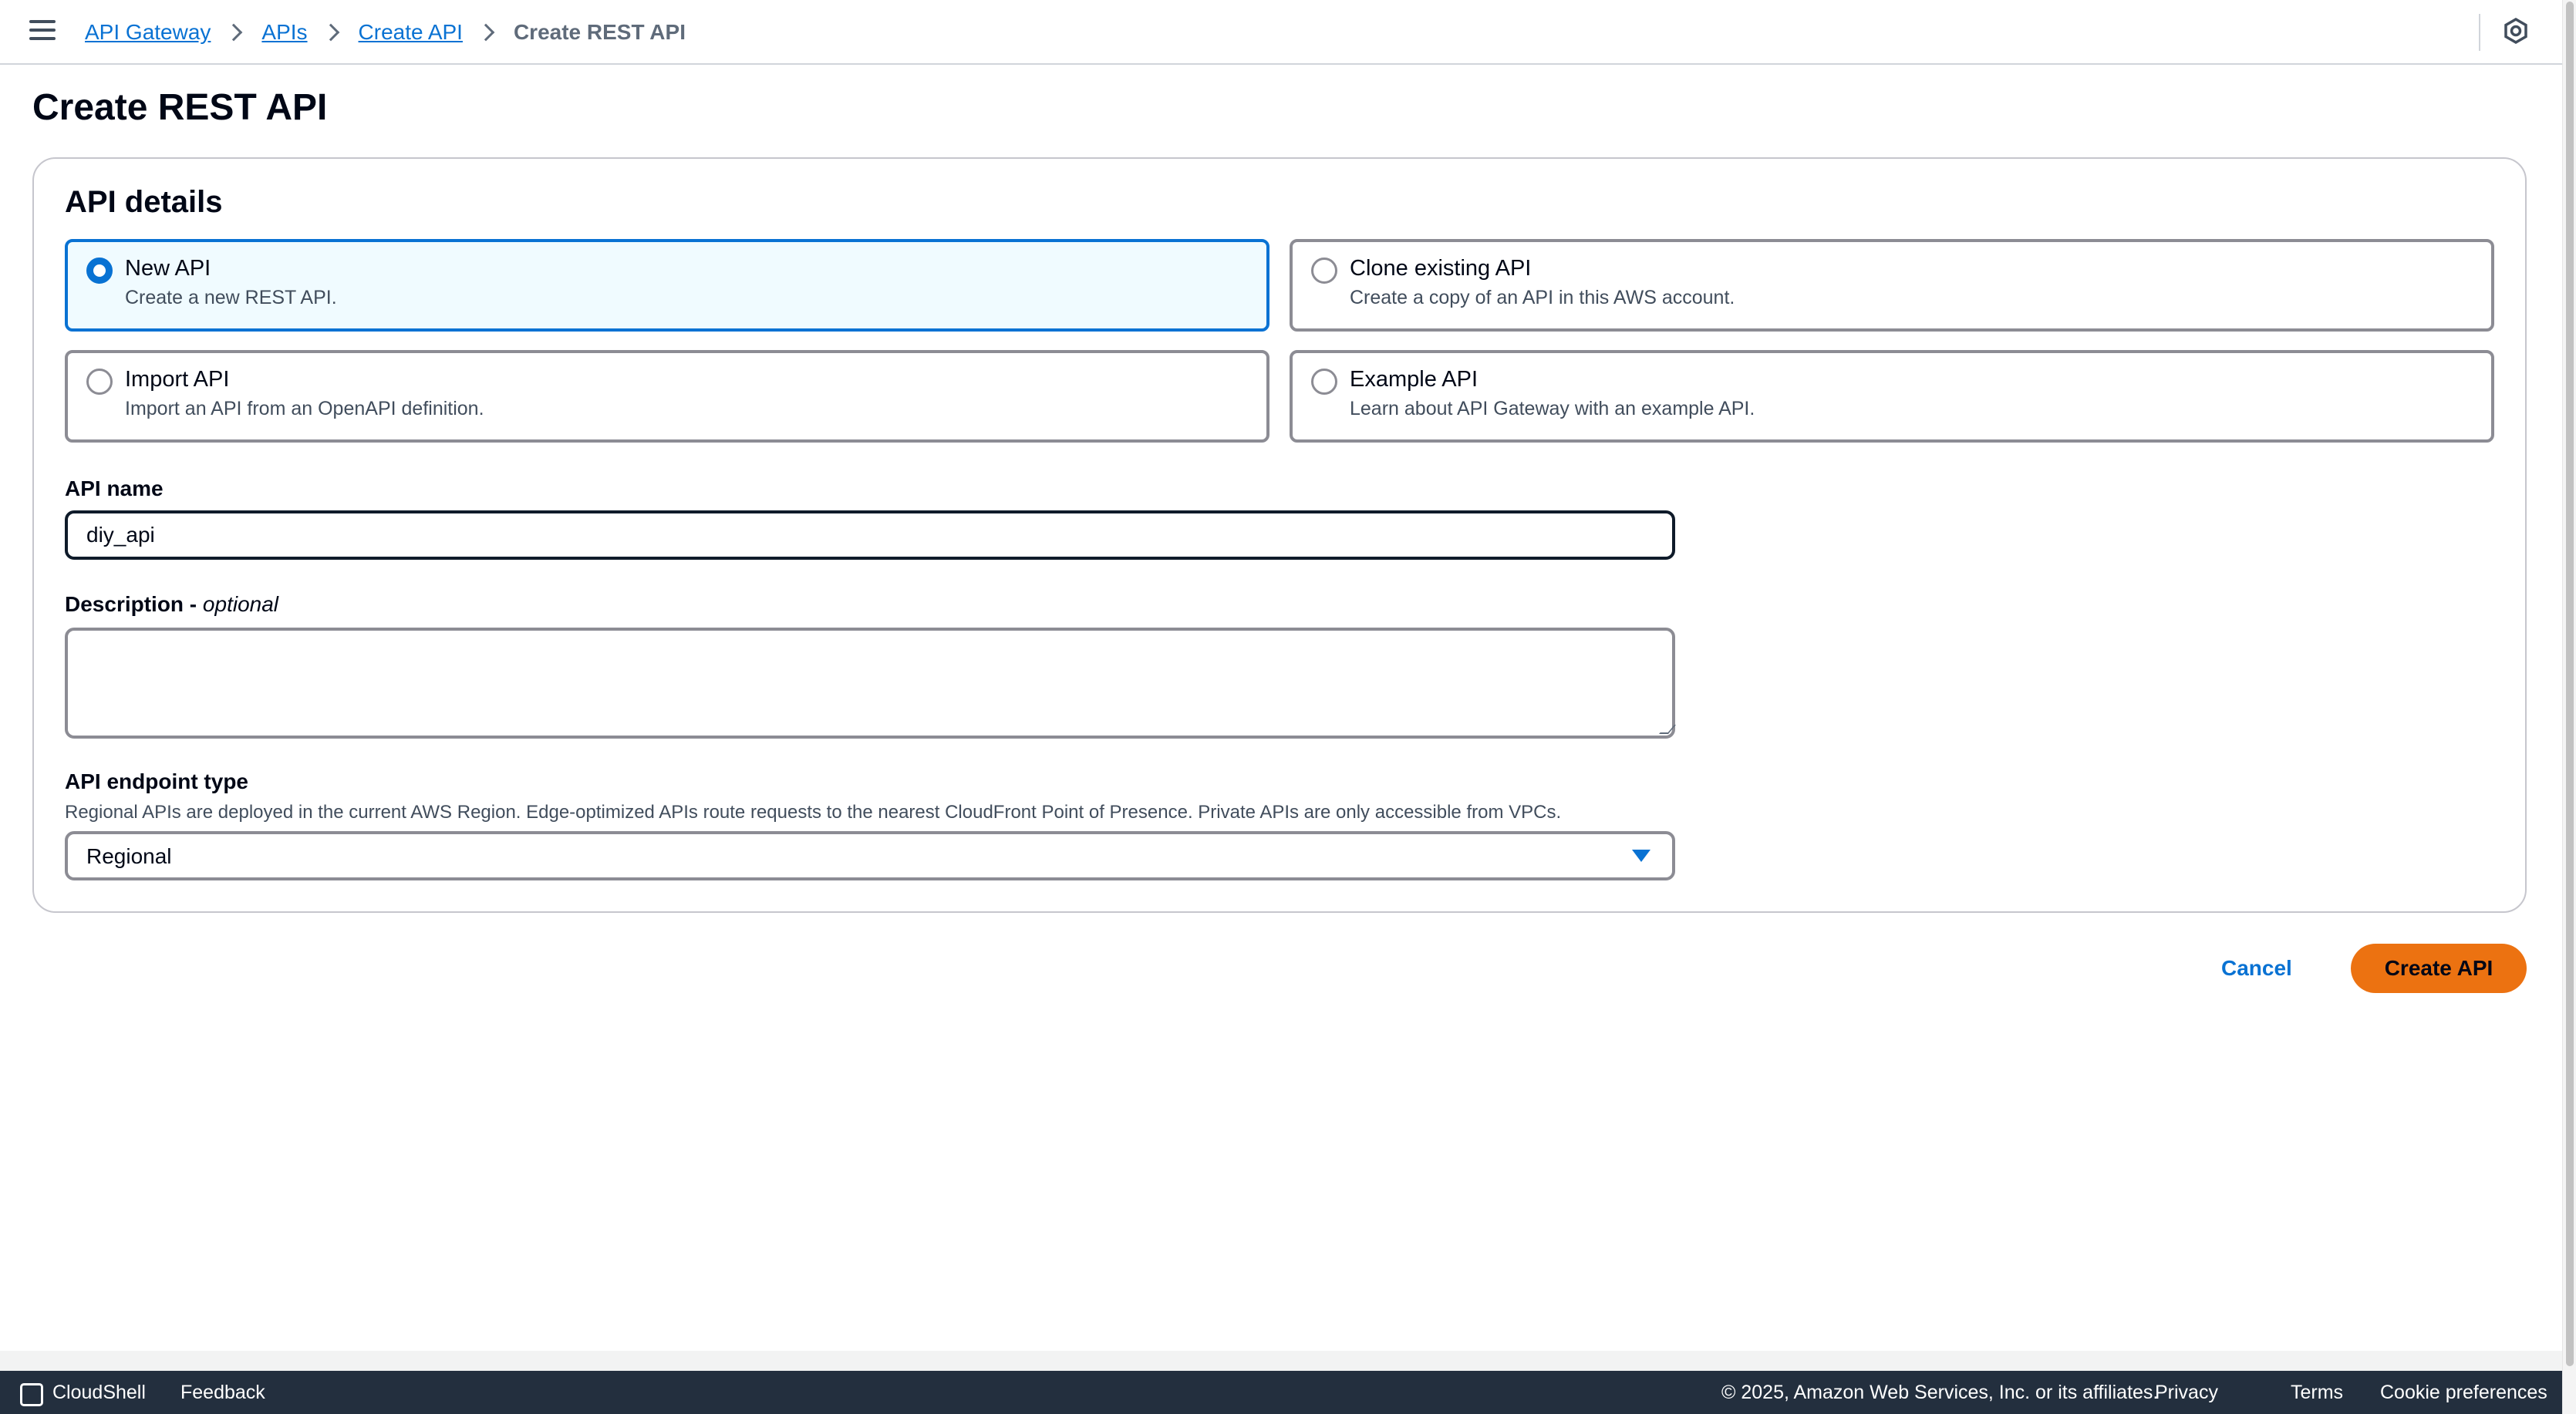 The width and height of the screenshot is (2576, 1414). I want to click on cloudshell-icon, so click(31, 1394).